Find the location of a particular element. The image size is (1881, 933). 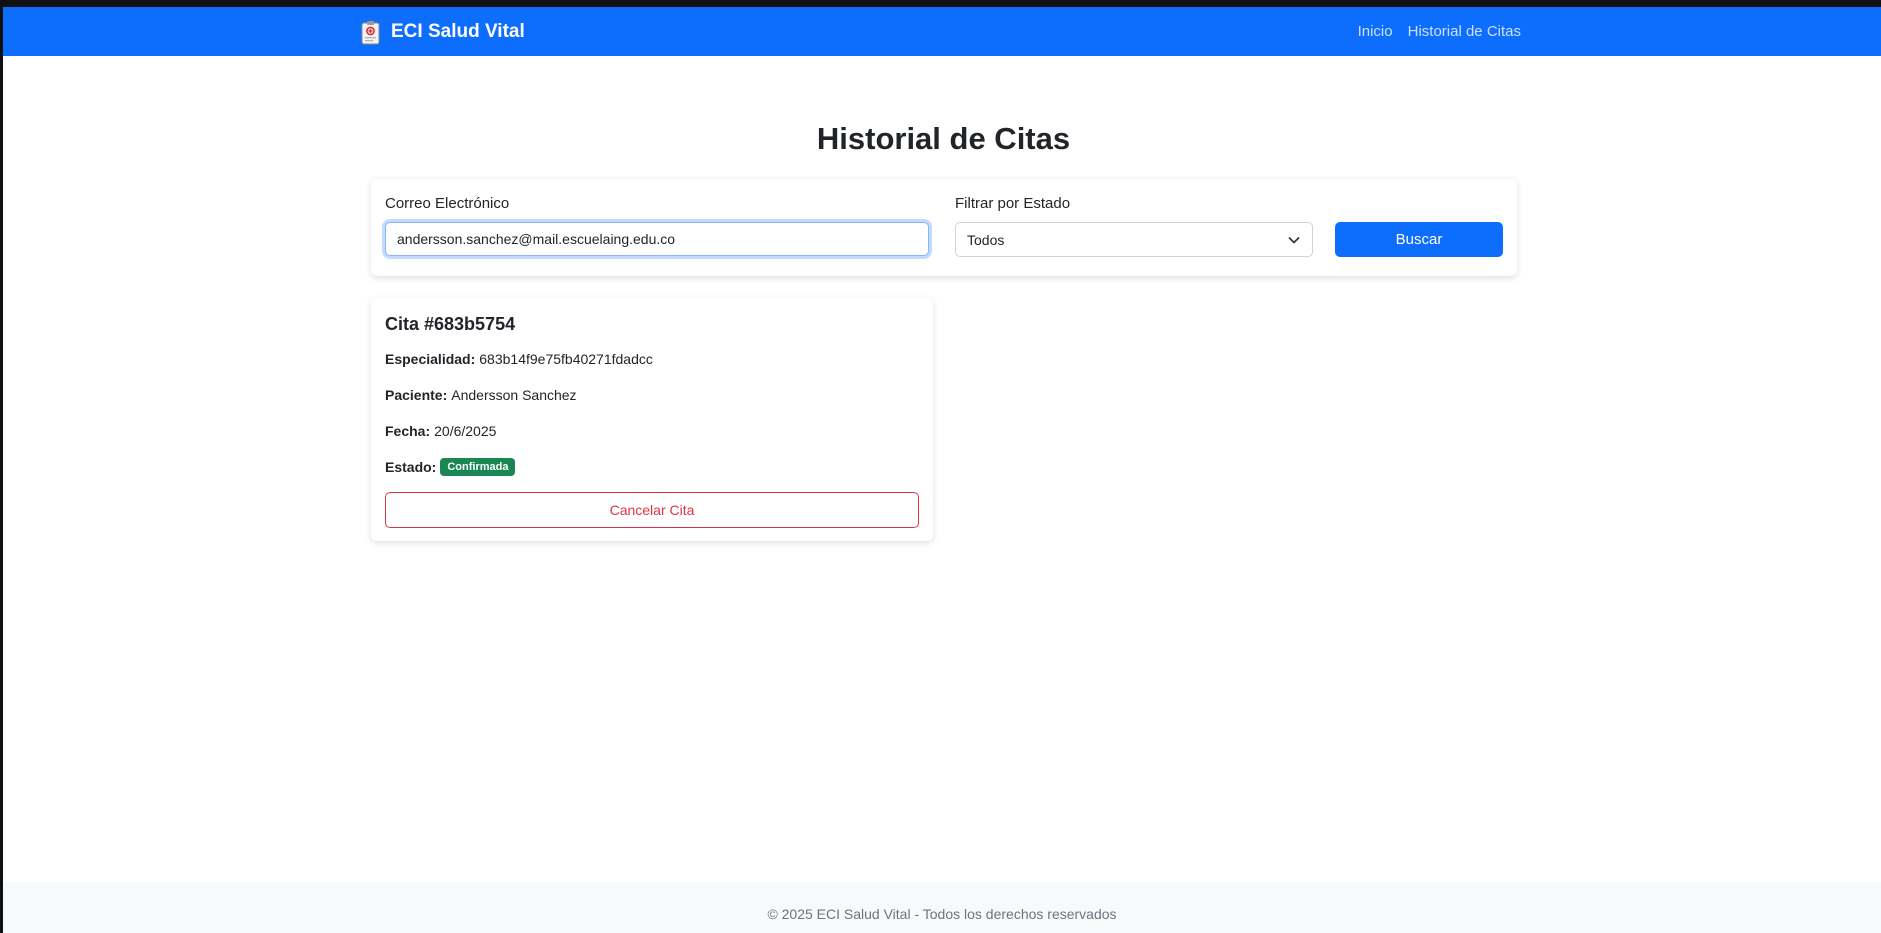

patient-row: Paciente: Andersson Sanchez is located at coordinates (481, 395).